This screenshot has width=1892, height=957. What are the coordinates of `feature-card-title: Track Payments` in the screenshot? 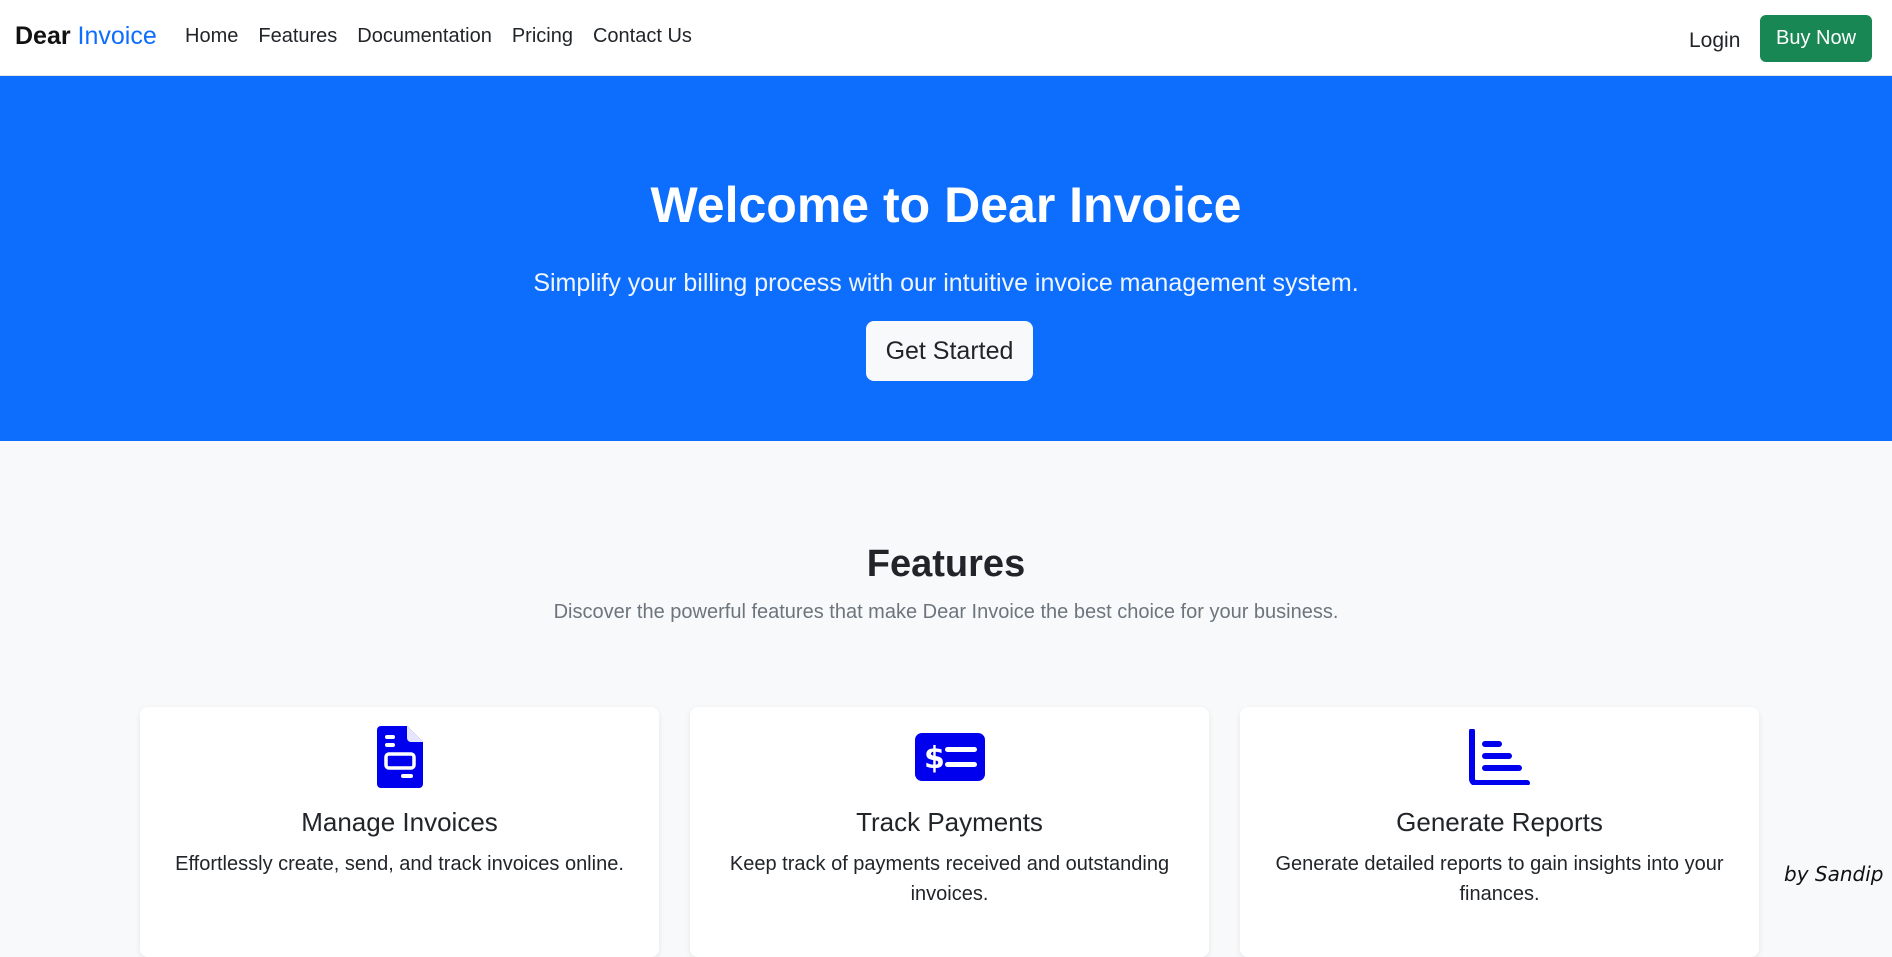 It's located at (949, 822).